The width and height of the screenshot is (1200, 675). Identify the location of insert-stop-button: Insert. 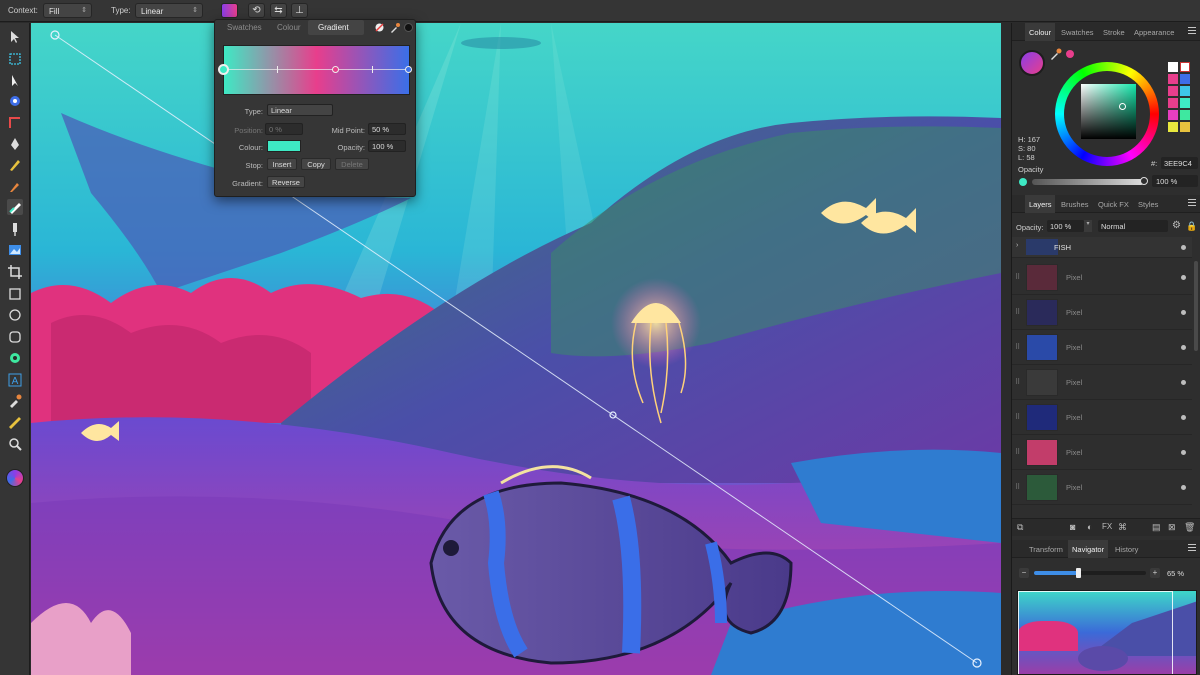
(282, 164).